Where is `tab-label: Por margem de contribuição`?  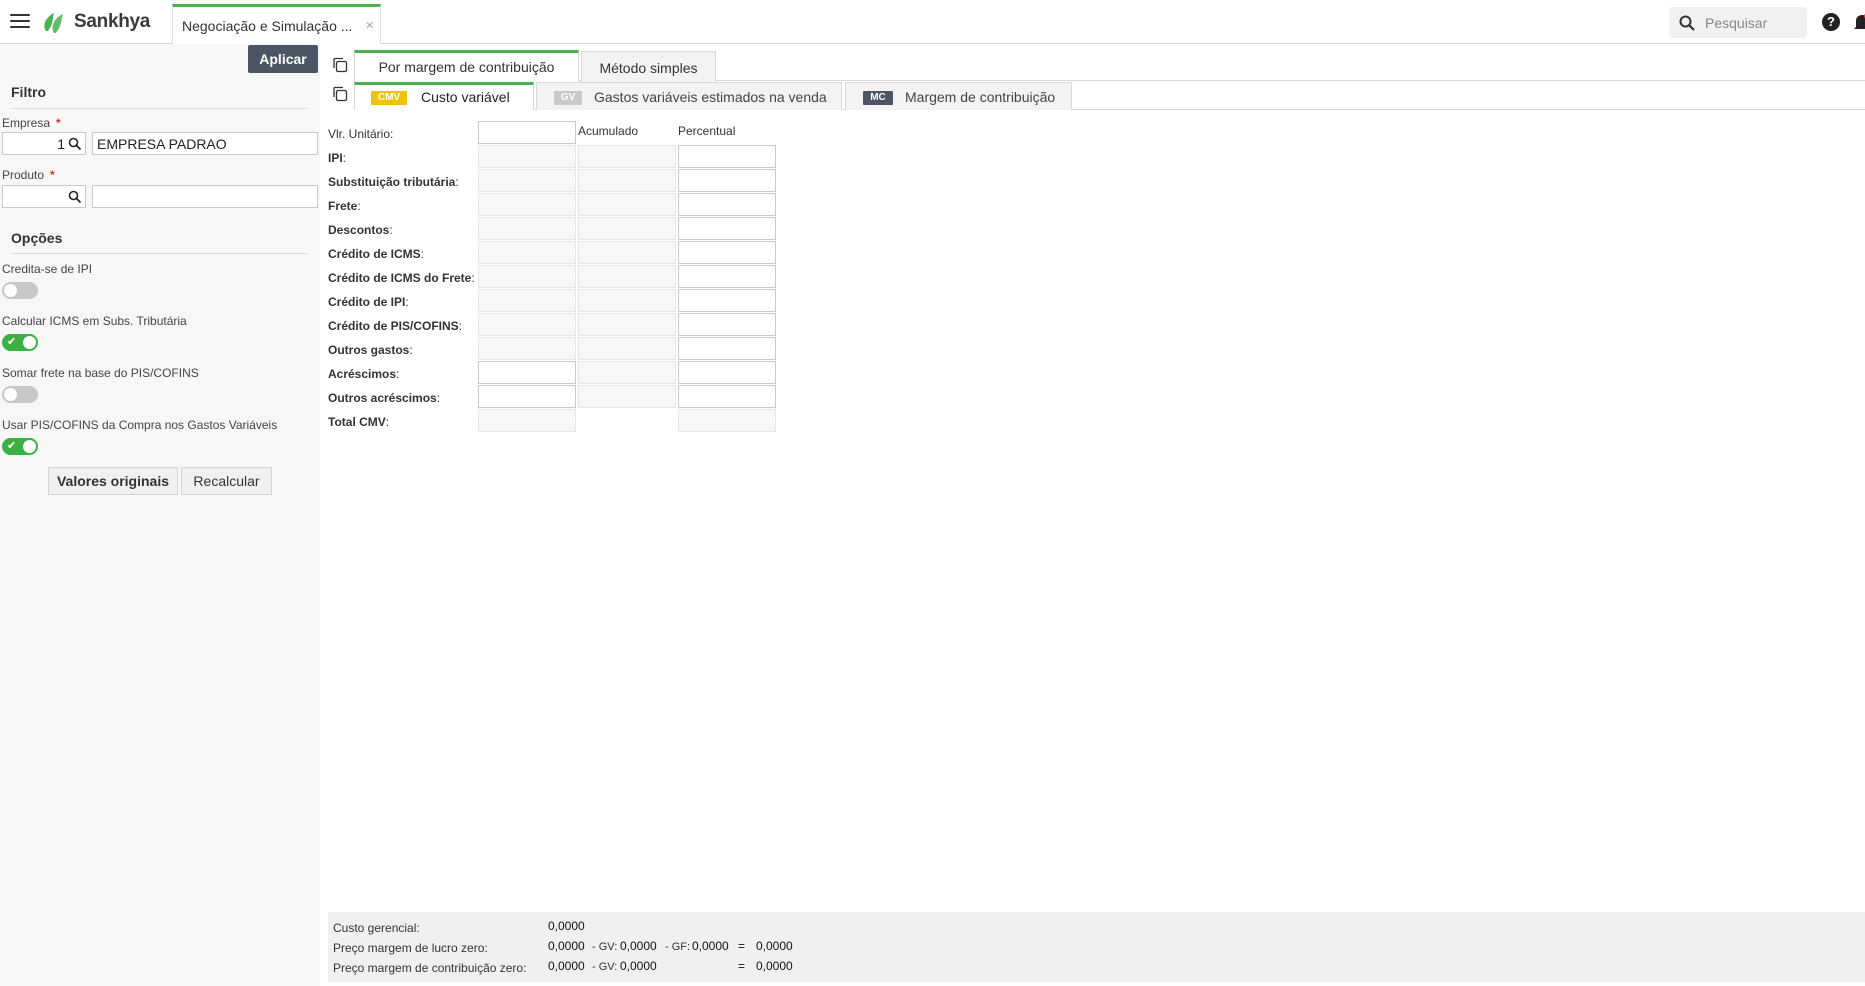
tab-label: Por margem de contribuição is located at coordinates (466, 67).